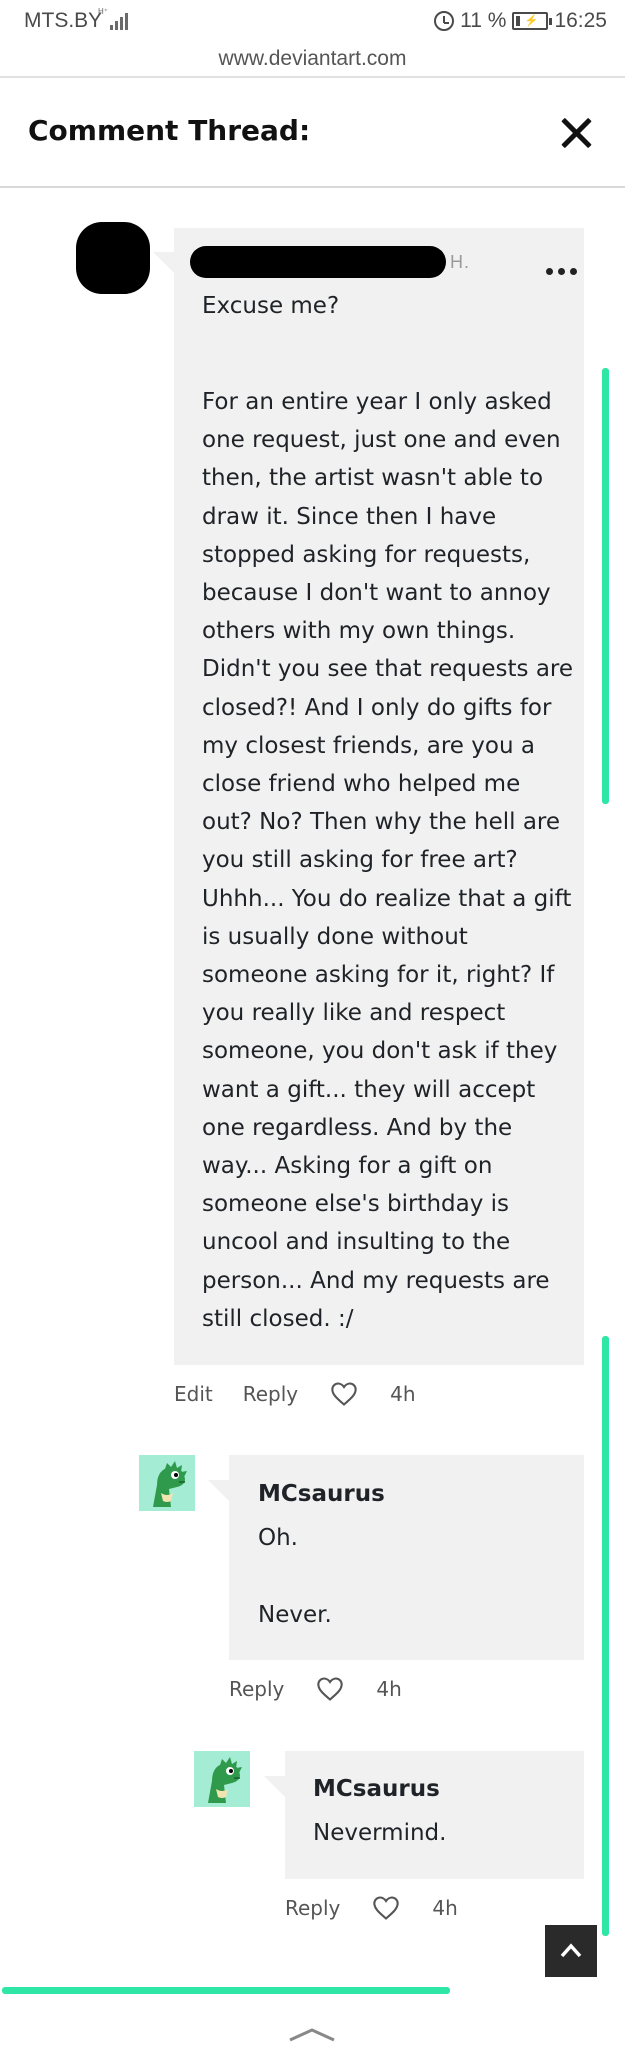 The height and width of the screenshot is (2047, 625). I want to click on status-right: 11 % ⚡ 16:25, so click(520, 21).